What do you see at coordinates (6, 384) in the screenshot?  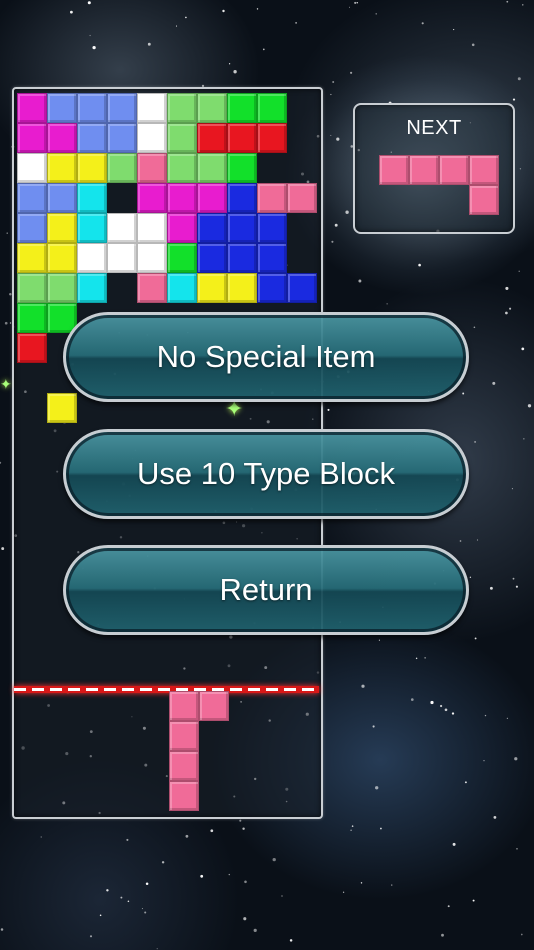 I see `sparkle-icon: ✦` at bounding box center [6, 384].